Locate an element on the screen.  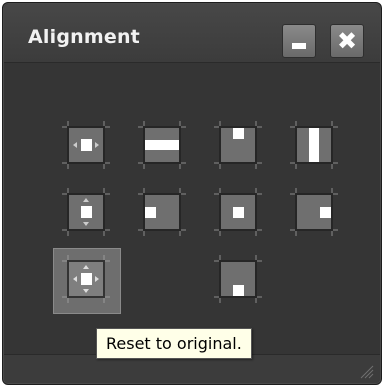
center-vertical-arrows-button is located at coordinates (86, 212).